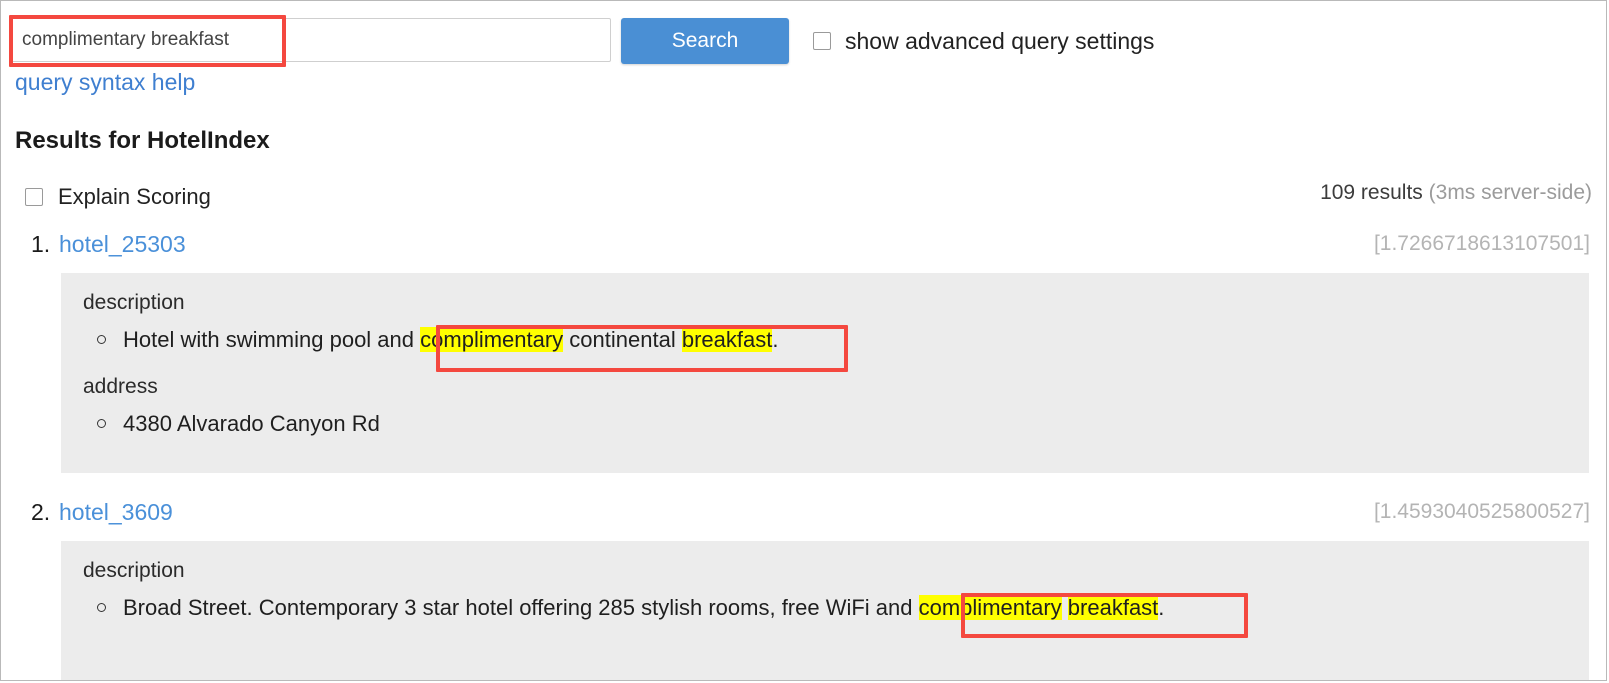 The image size is (1609, 683). Describe the element at coordinates (34, 197) in the screenshot. I see `explain-scoring-checkbox` at that location.